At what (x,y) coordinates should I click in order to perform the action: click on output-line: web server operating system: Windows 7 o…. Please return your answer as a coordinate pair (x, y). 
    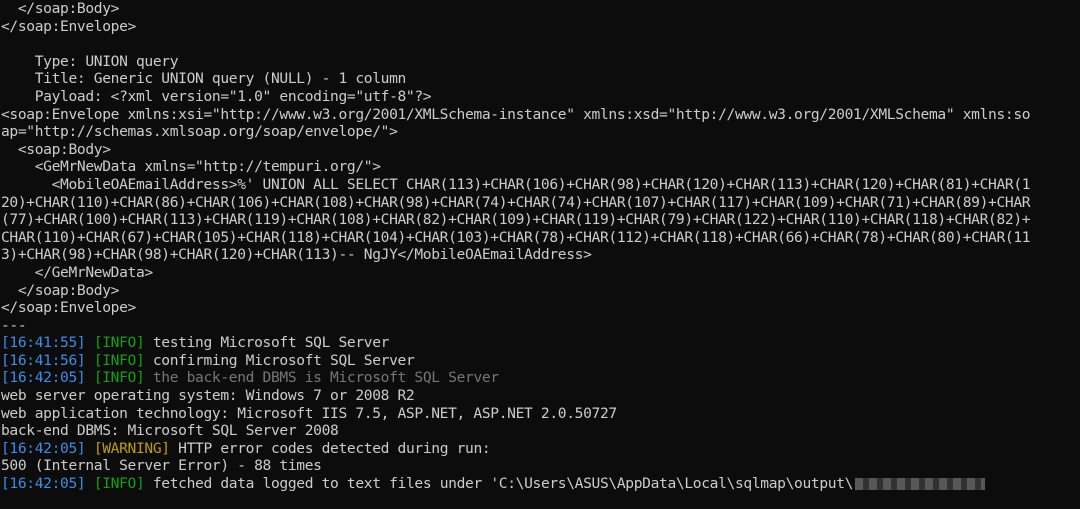
    Looking at the image, I should click on (208, 396).